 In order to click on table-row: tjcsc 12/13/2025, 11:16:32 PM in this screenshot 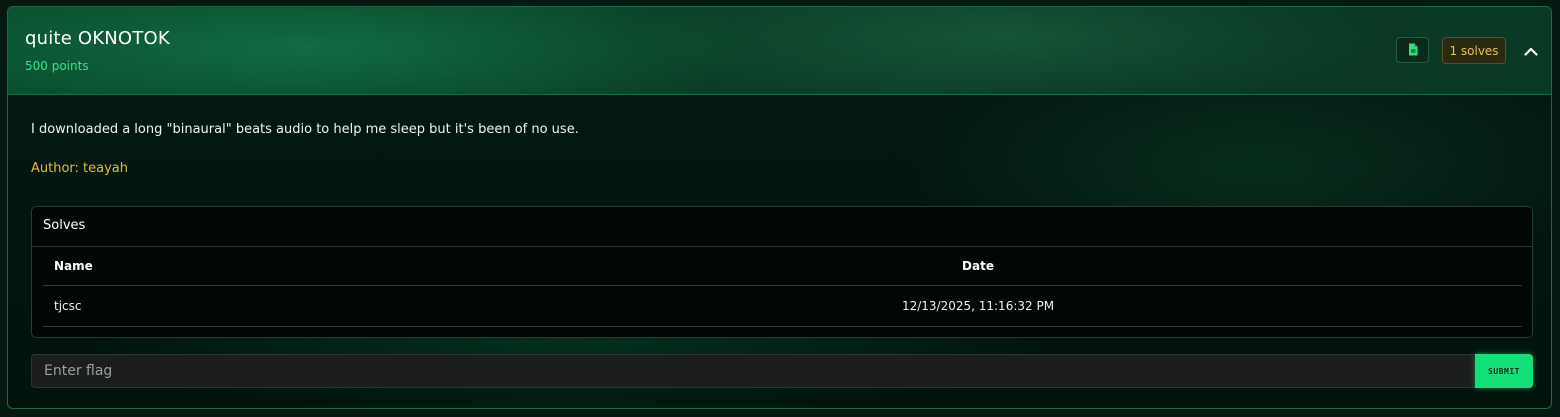, I will do `click(782, 306)`.